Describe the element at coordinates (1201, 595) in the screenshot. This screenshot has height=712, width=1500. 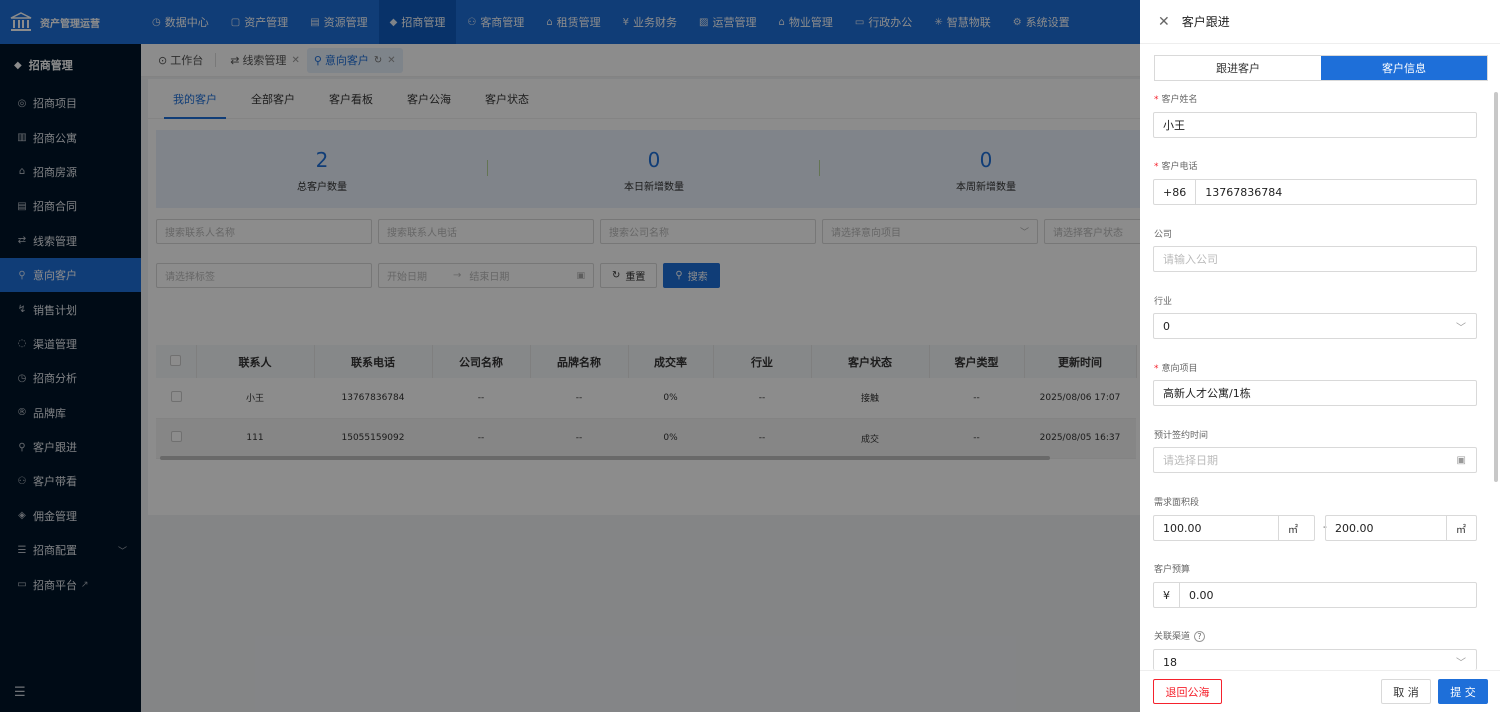
I see `budget-value: 0.00` at that location.